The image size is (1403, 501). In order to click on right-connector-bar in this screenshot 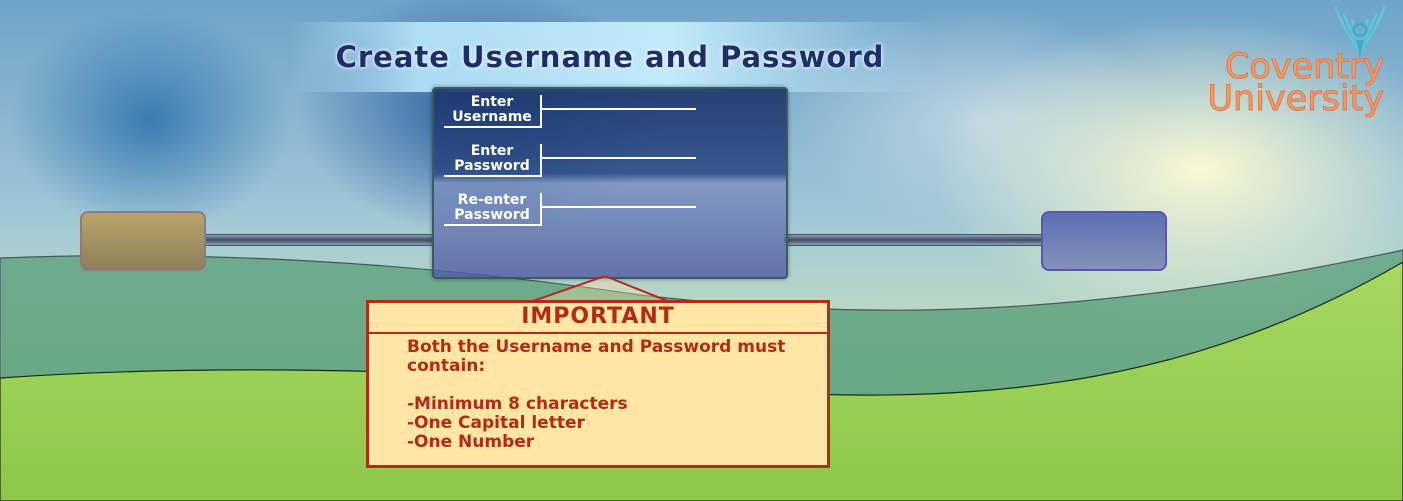, I will do `click(913, 240)`.